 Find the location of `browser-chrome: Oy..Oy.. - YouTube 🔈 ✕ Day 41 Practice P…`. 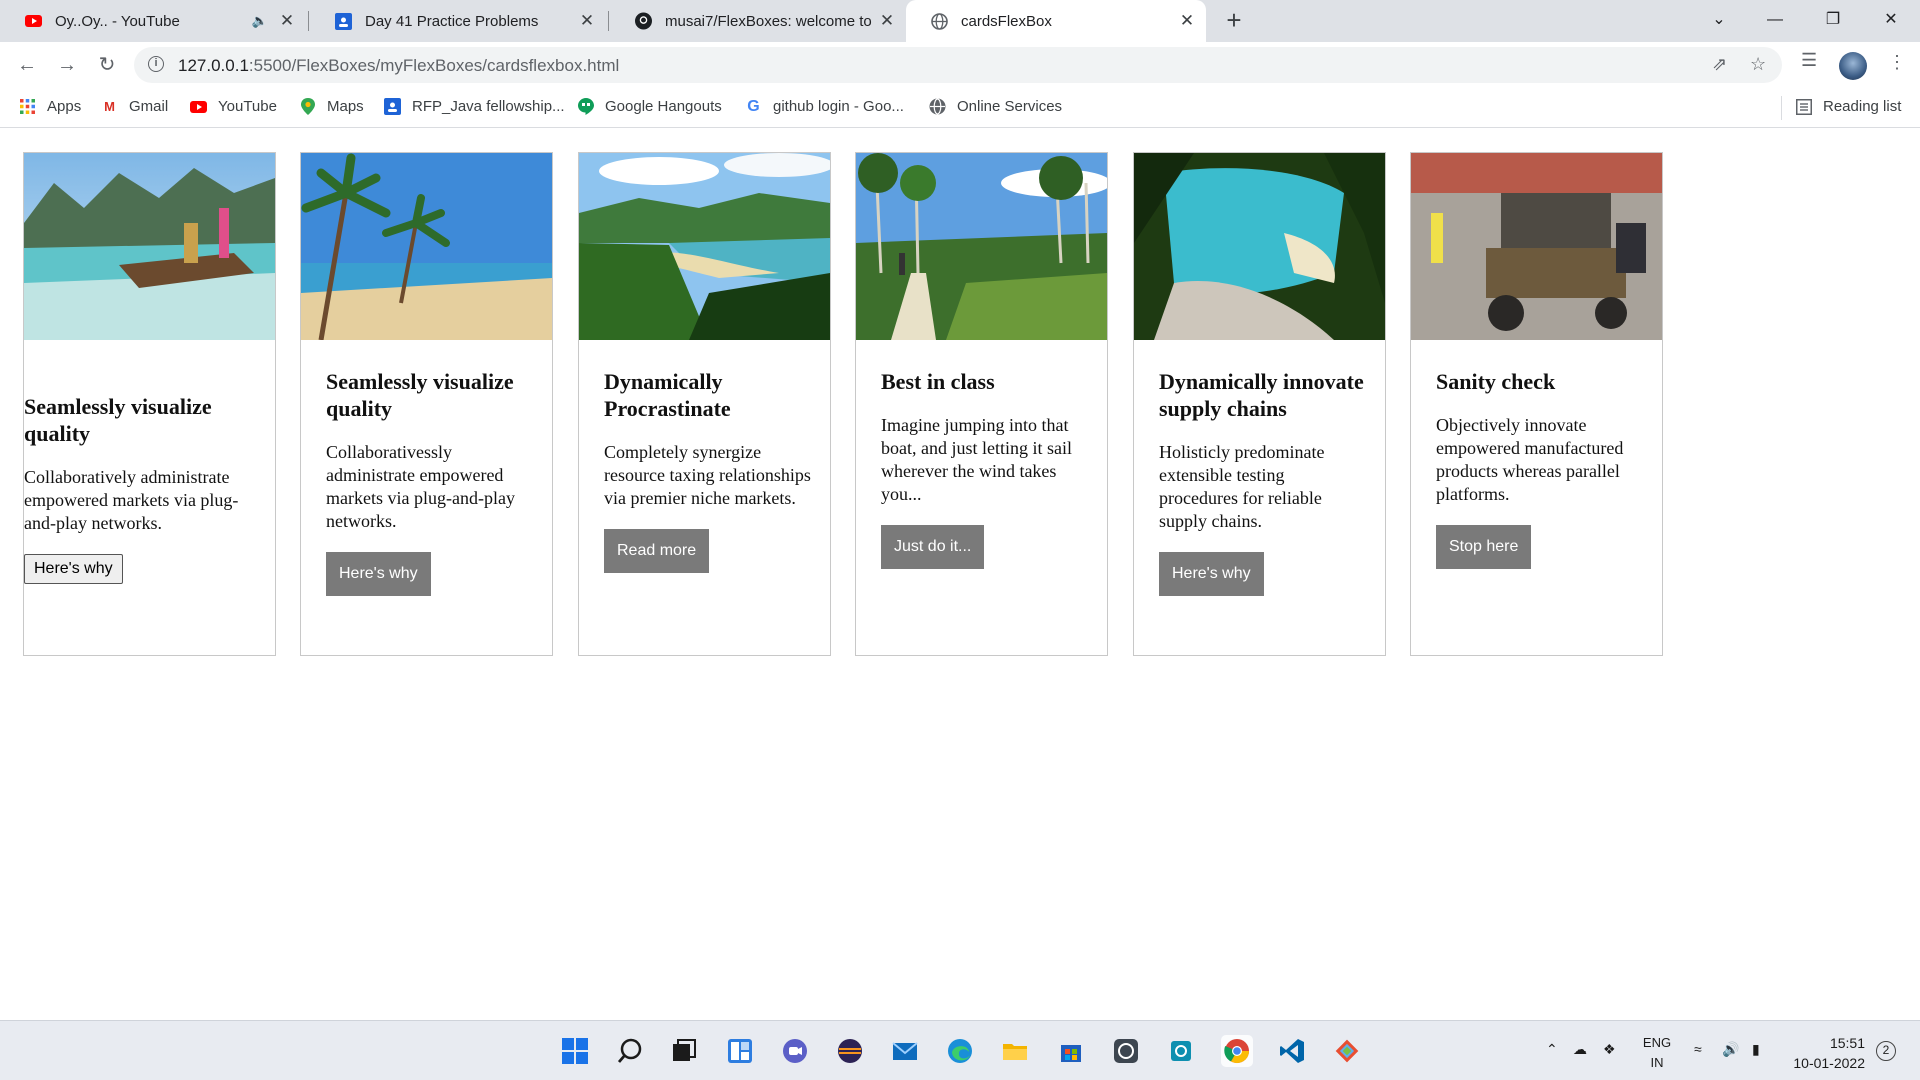

browser-chrome: Oy..Oy.. - YouTube 🔈 ✕ Day 41 Practice P… is located at coordinates (960, 64).